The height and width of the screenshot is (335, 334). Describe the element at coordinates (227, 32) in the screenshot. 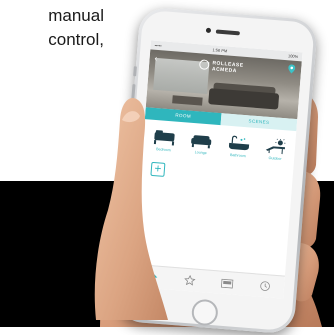

I see `earpiece-speaker` at that location.